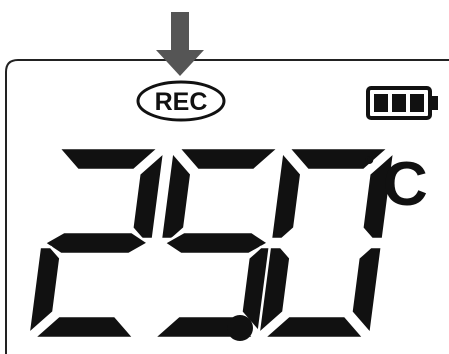  What do you see at coordinates (405, 184) in the screenshot?
I see `celsius-letter: C` at bounding box center [405, 184].